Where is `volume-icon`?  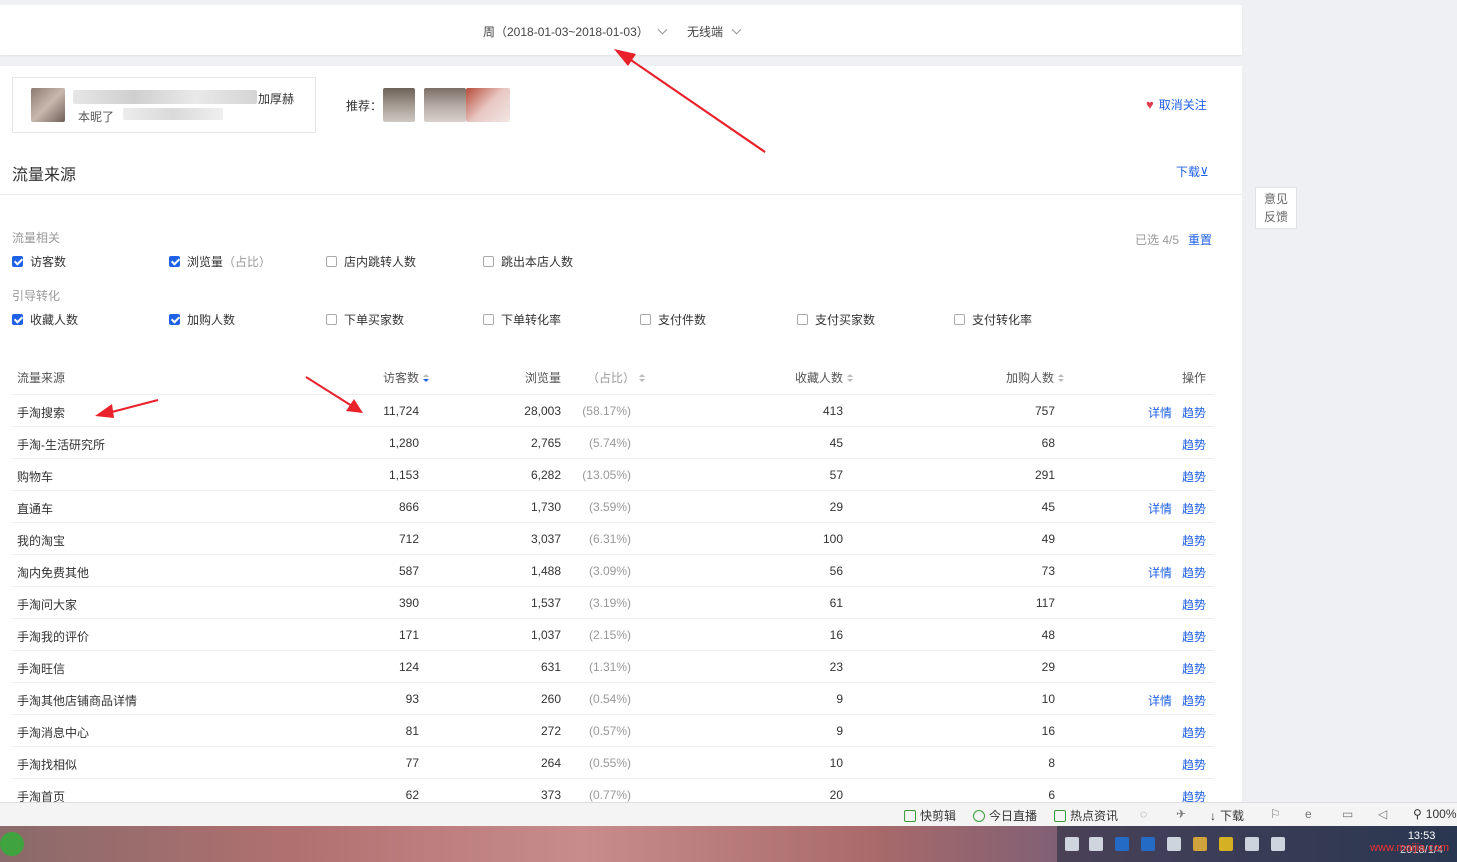 volume-icon is located at coordinates (1252, 844).